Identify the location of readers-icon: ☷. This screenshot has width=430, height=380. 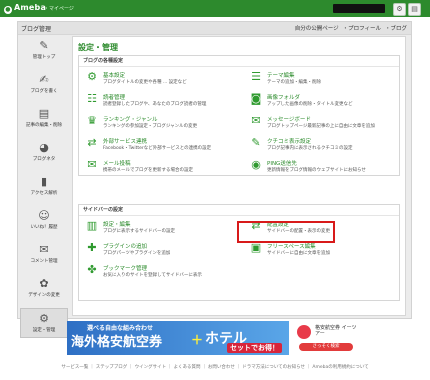
(92, 98).